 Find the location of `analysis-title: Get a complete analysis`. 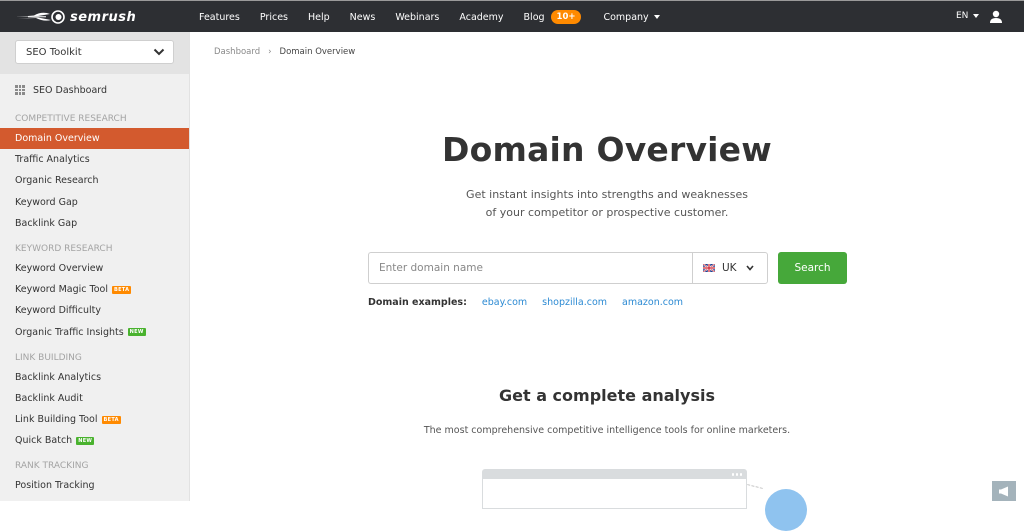

analysis-title: Get a complete analysis is located at coordinates (606, 395).